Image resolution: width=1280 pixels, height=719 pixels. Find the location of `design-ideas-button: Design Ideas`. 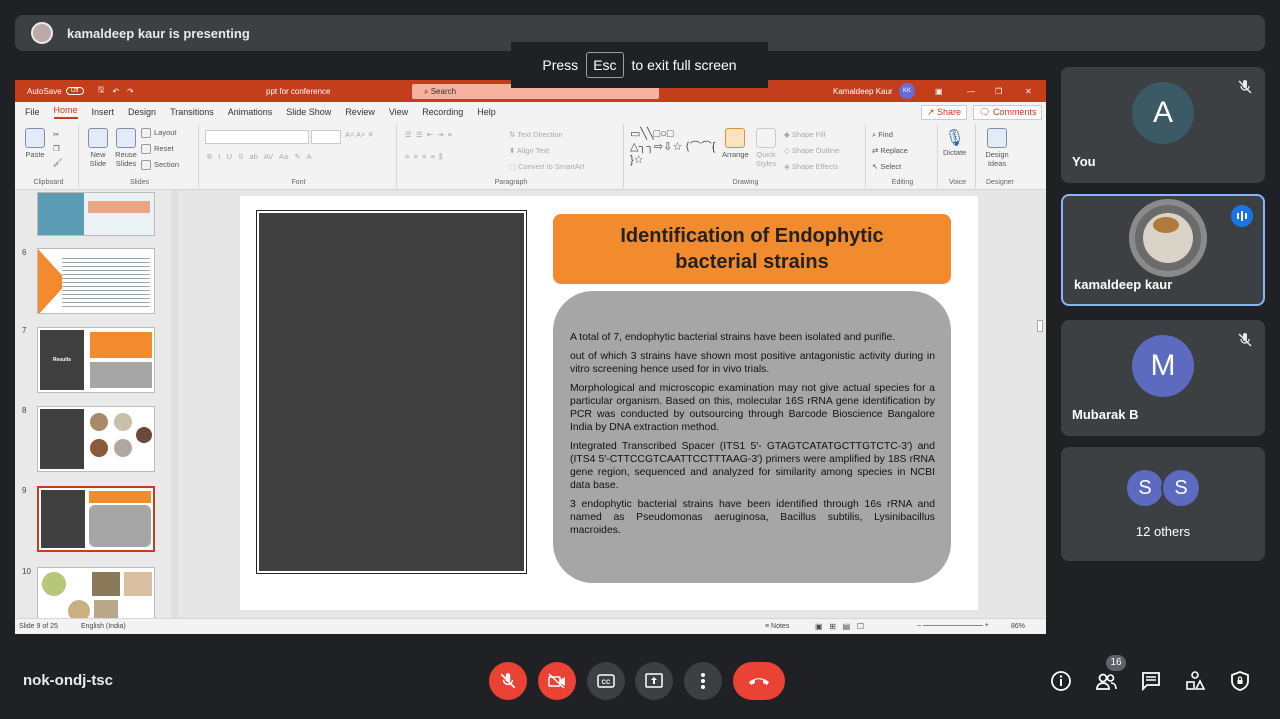

design-ideas-button: Design Ideas is located at coordinates (997, 148).